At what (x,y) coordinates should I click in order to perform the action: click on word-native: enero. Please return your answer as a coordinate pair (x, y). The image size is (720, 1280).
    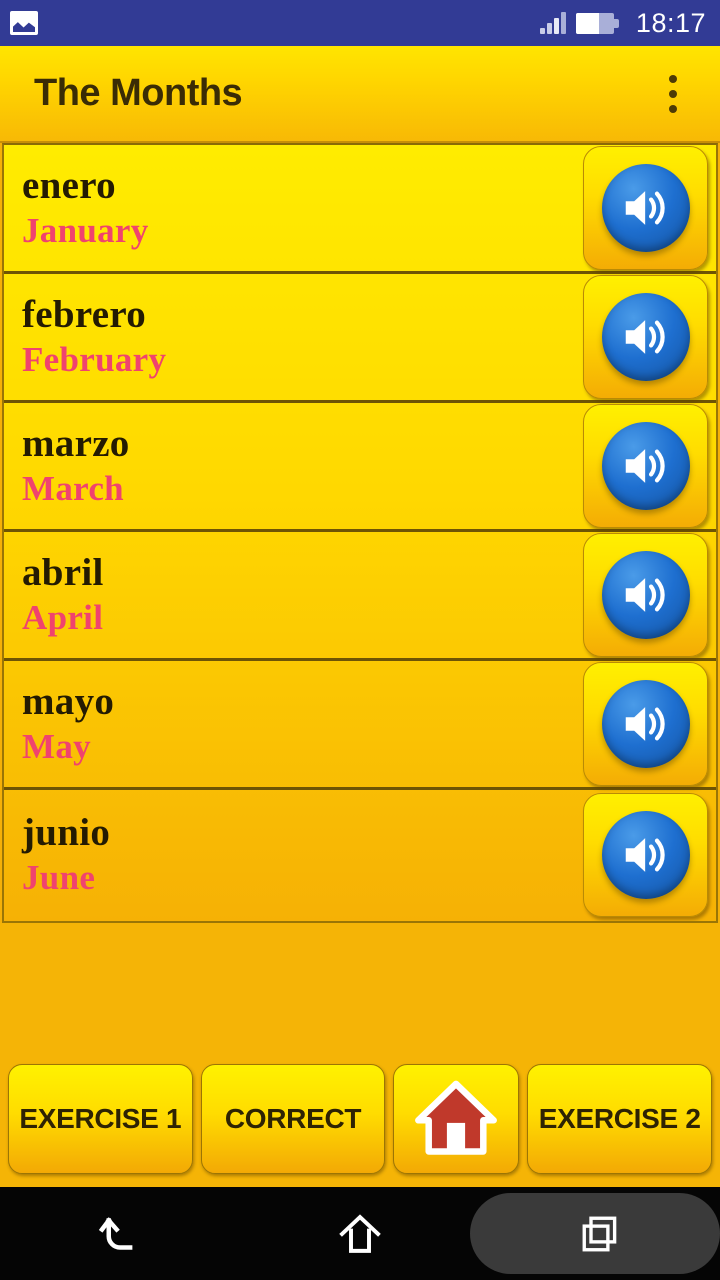
    Looking at the image, I should click on (69, 186).